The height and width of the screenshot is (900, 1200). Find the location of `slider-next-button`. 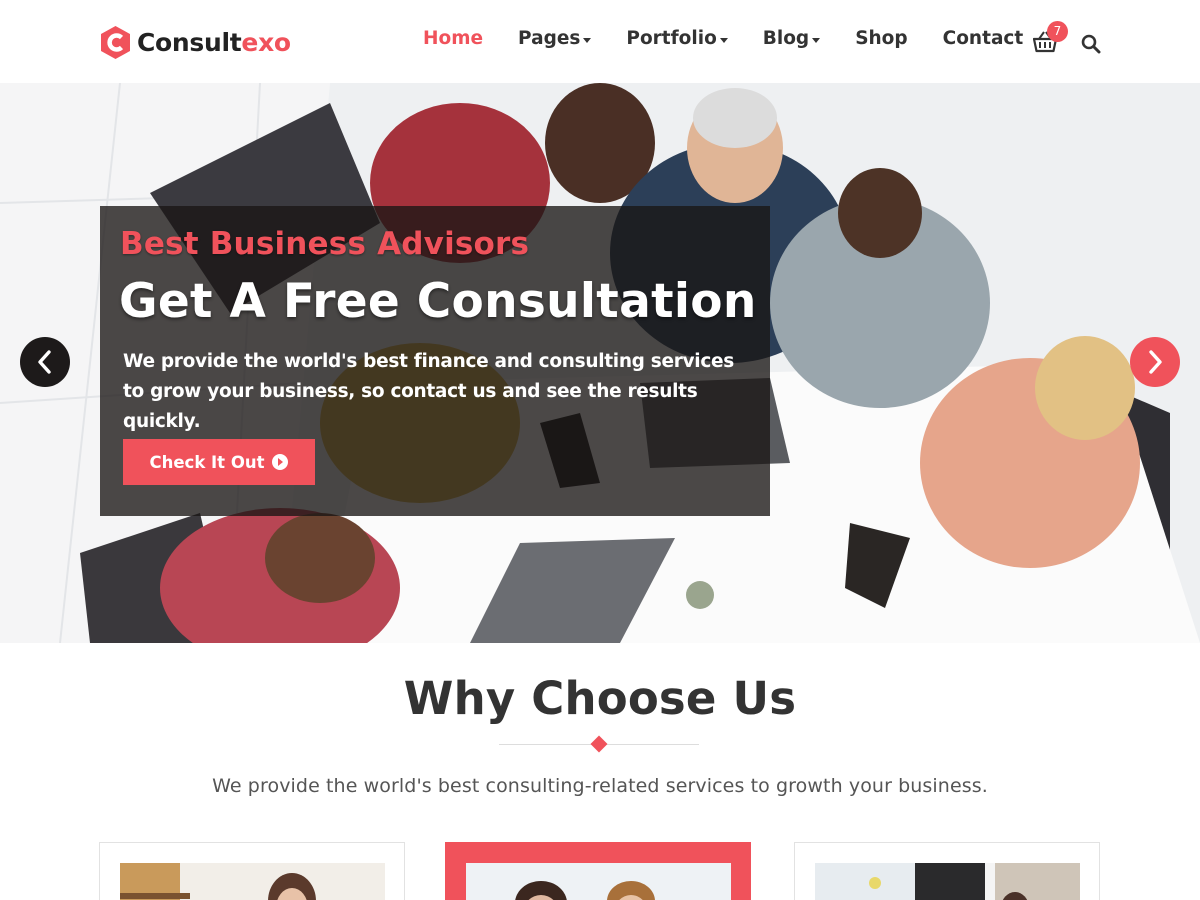

slider-next-button is located at coordinates (1155, 362).